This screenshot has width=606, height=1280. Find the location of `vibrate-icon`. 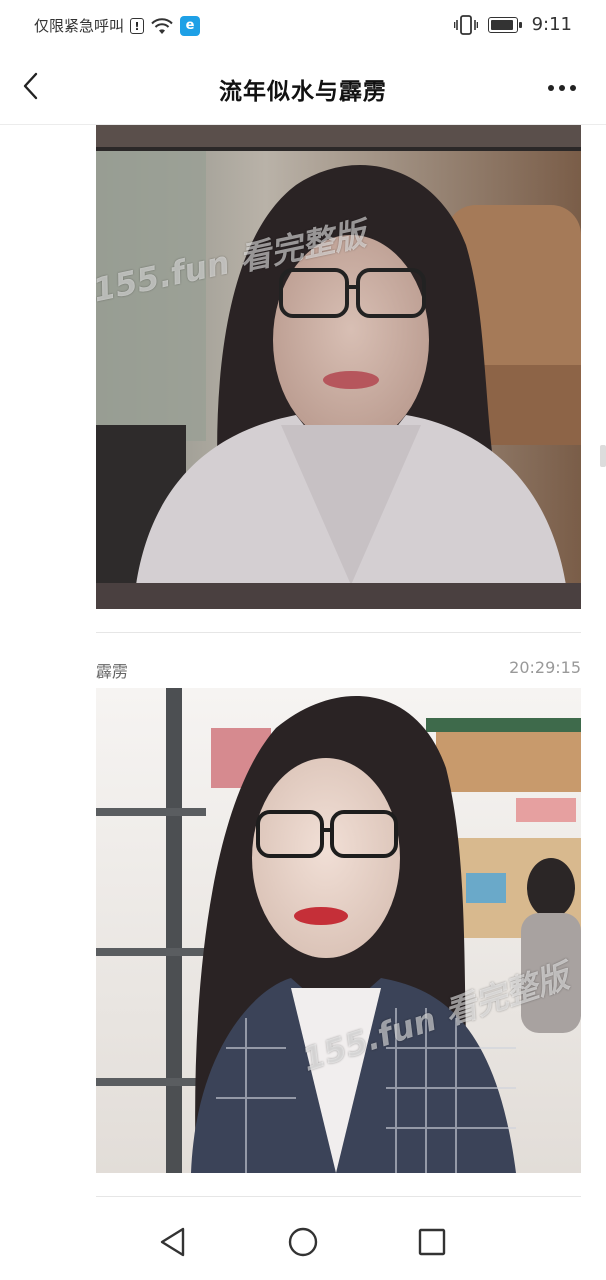

vibrate-icon is located at coordinates (465, 24).